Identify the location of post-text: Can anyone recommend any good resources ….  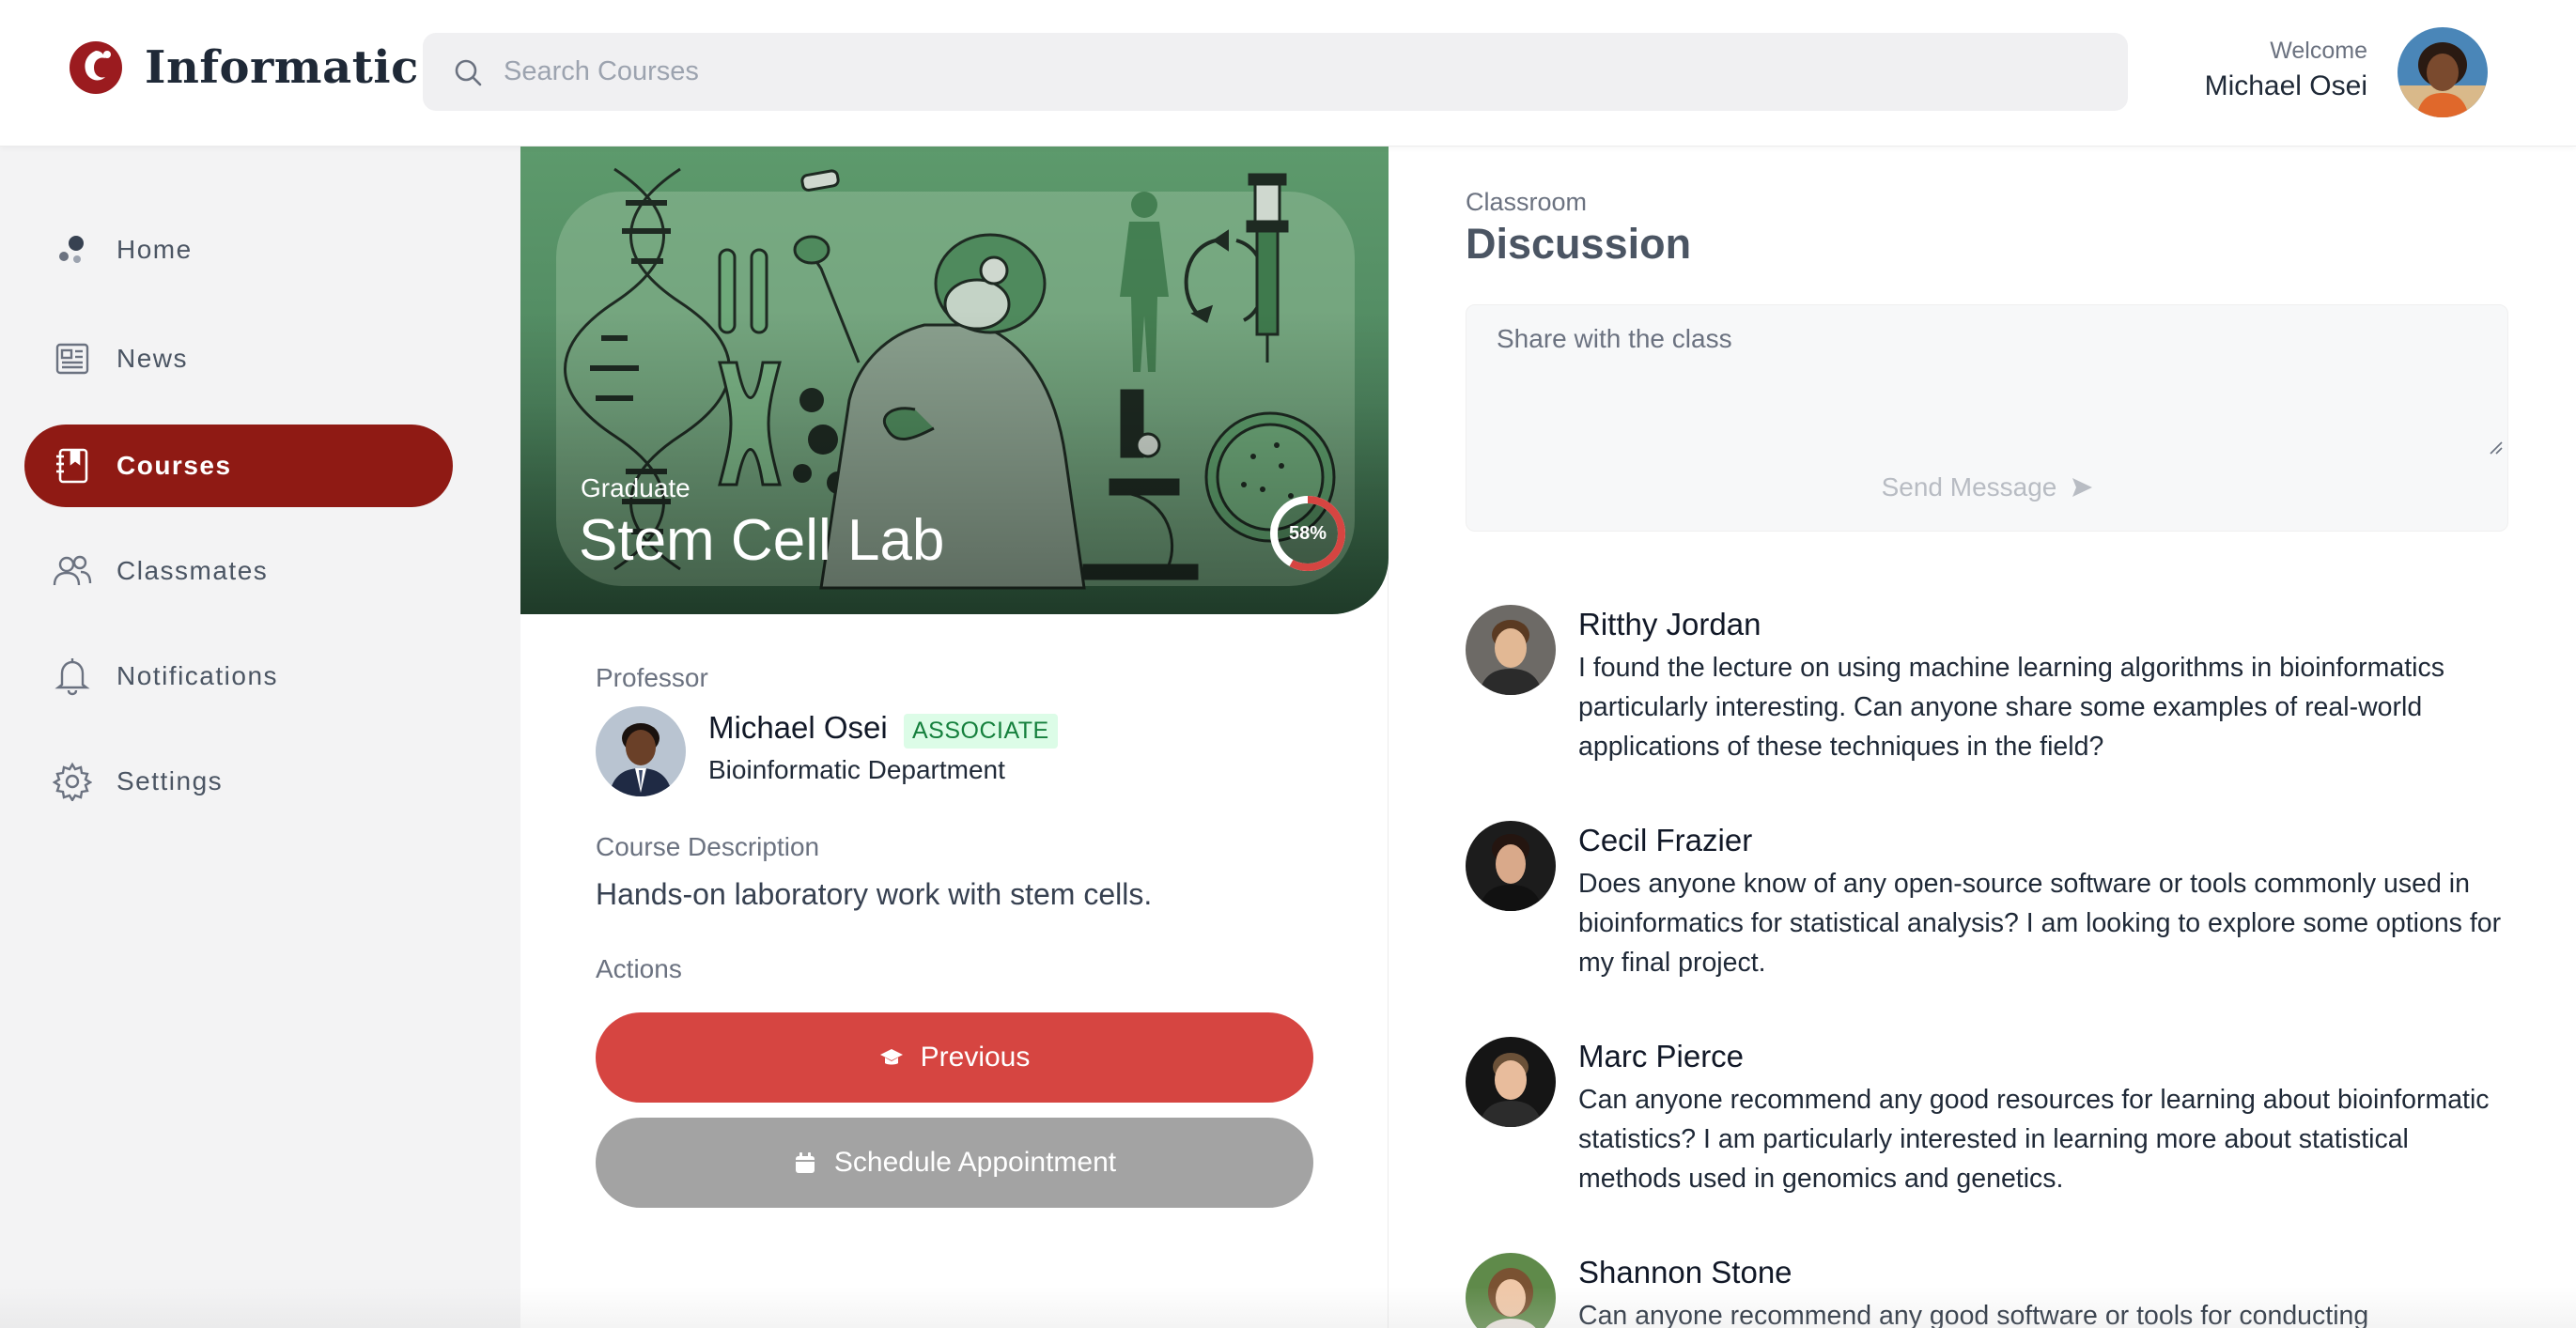
(2034, 1139).